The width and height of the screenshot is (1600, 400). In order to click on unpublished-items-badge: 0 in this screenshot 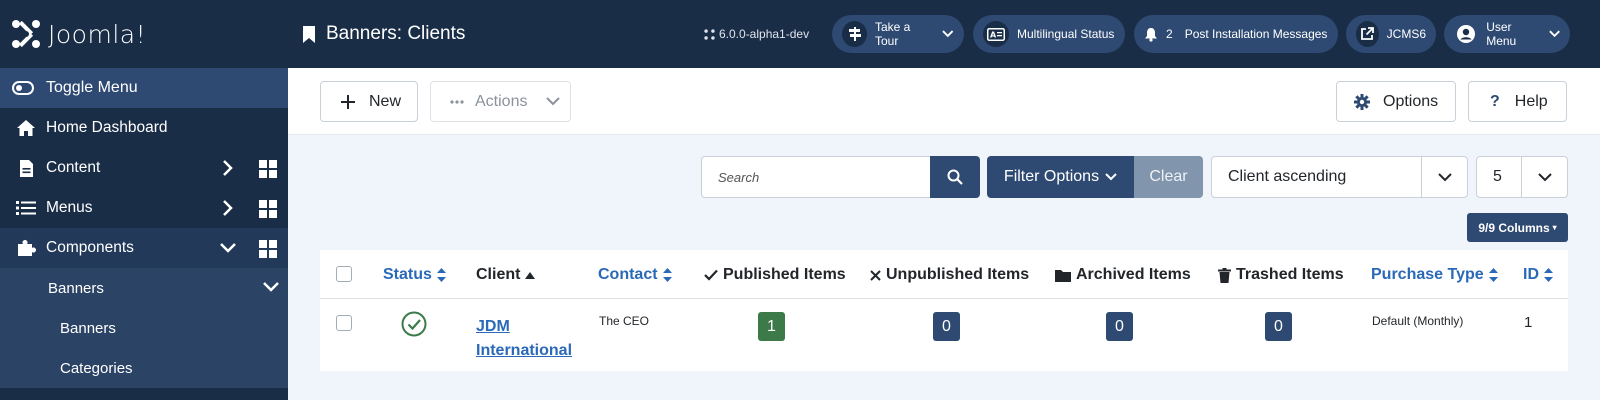, I will do `click(946, 326)`.